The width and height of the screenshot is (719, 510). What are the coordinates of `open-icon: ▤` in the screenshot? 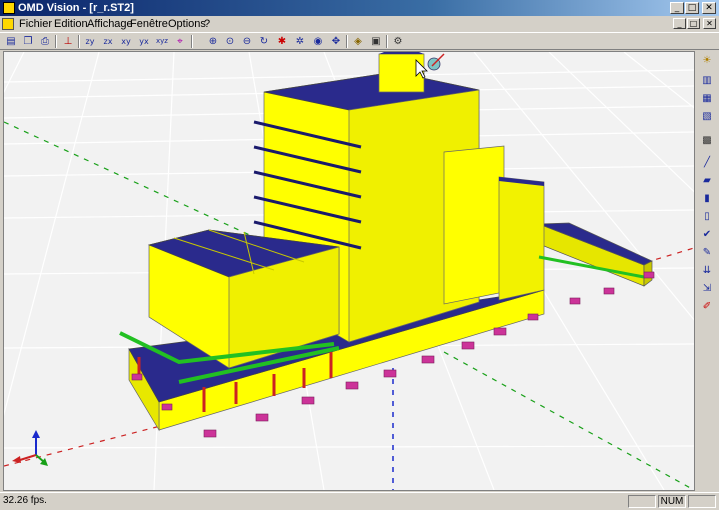 It's located at (11, 41).